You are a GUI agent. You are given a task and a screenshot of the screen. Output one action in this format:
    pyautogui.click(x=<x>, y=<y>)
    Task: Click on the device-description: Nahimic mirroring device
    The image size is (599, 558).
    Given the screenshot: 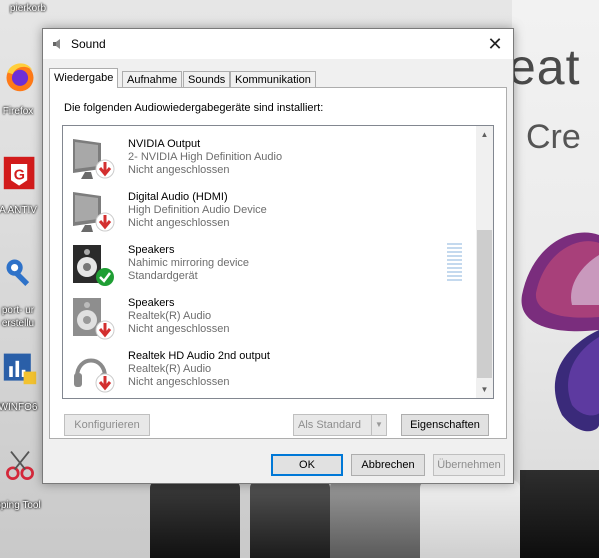 What is the action you would take?
    pyautogui.click(x=189, y=263)
    